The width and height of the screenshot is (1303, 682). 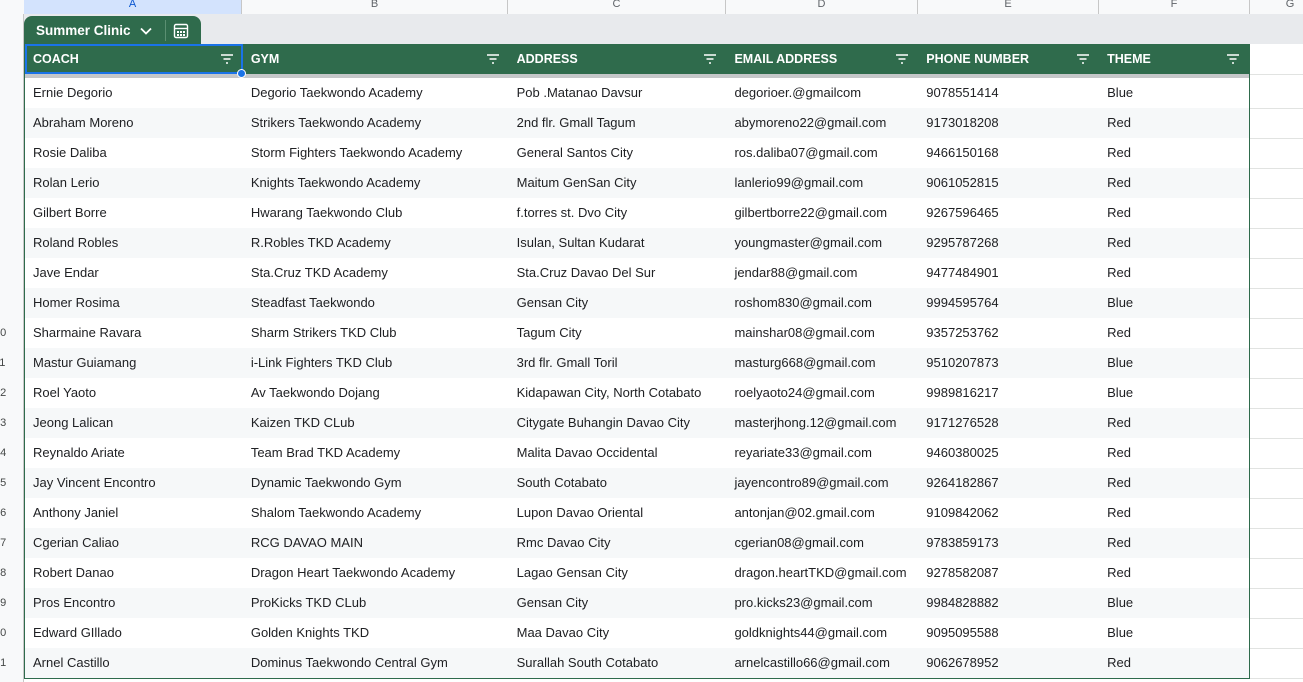 What do you see at coordinates (376, 423) in the screenshot?
I see `table-cell: Kaizen TKD CLub` at bounding box center [376, 423].